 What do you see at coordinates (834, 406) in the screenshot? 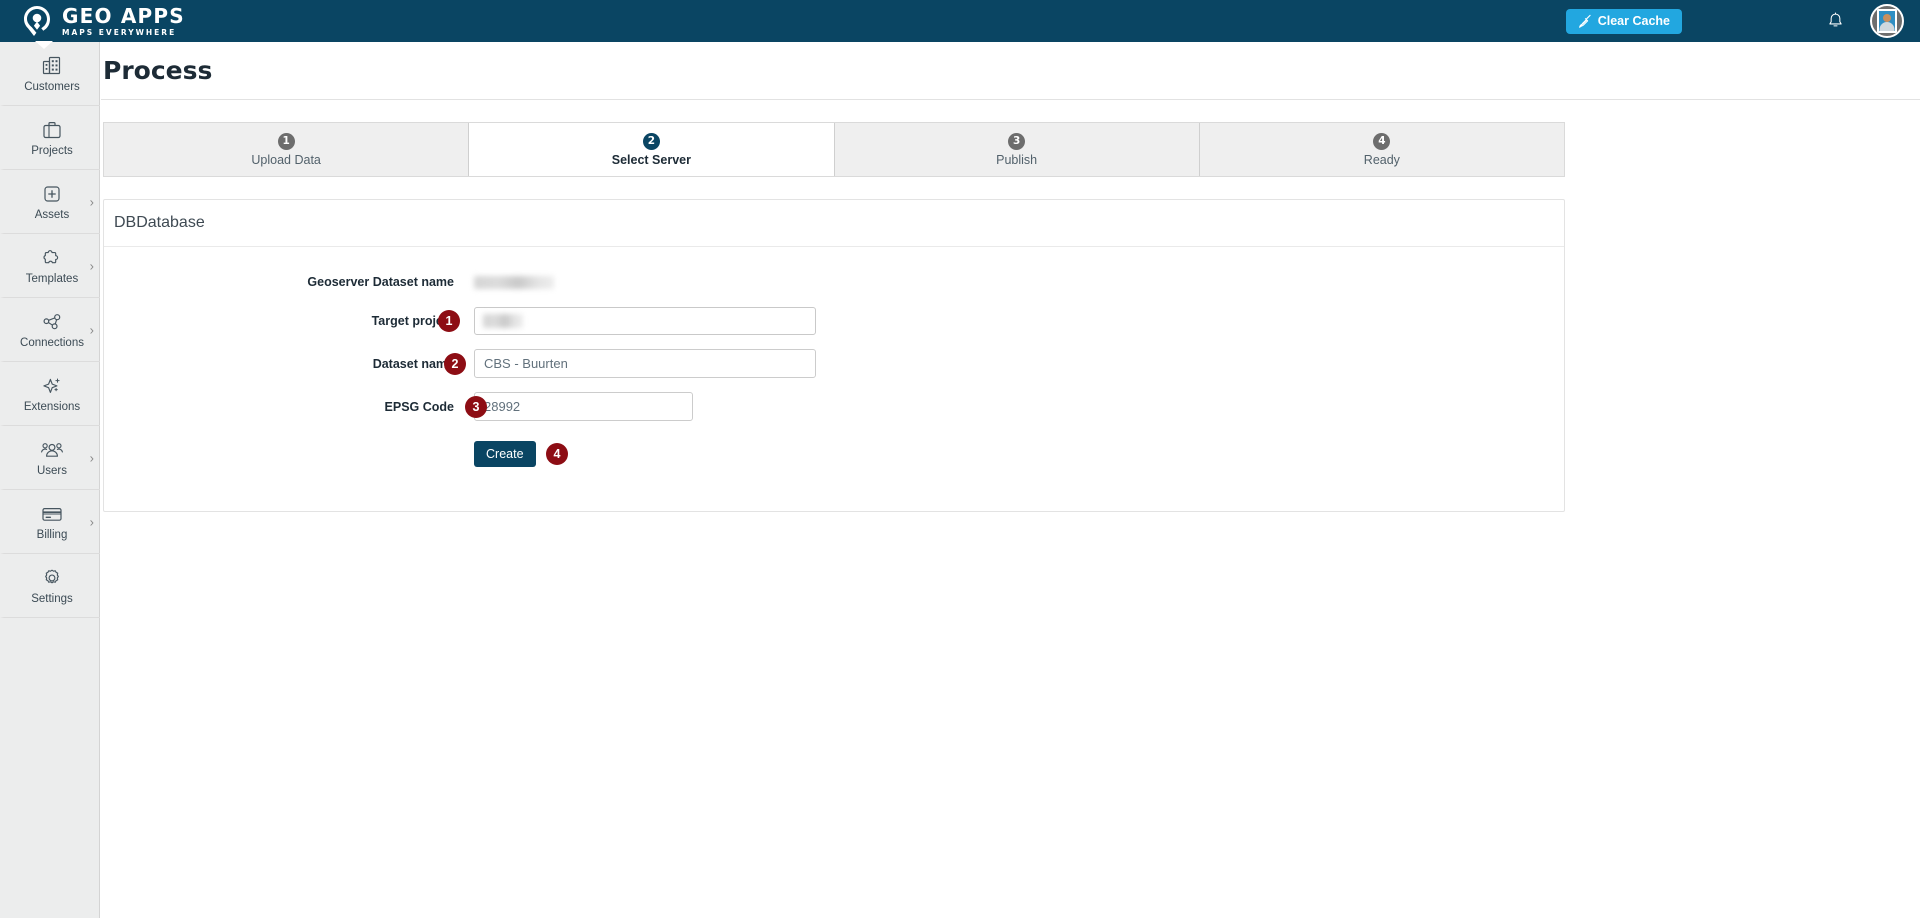
I see `form-row-epsg-code: 3 EPSG Code` at bounding box center [834, 406].